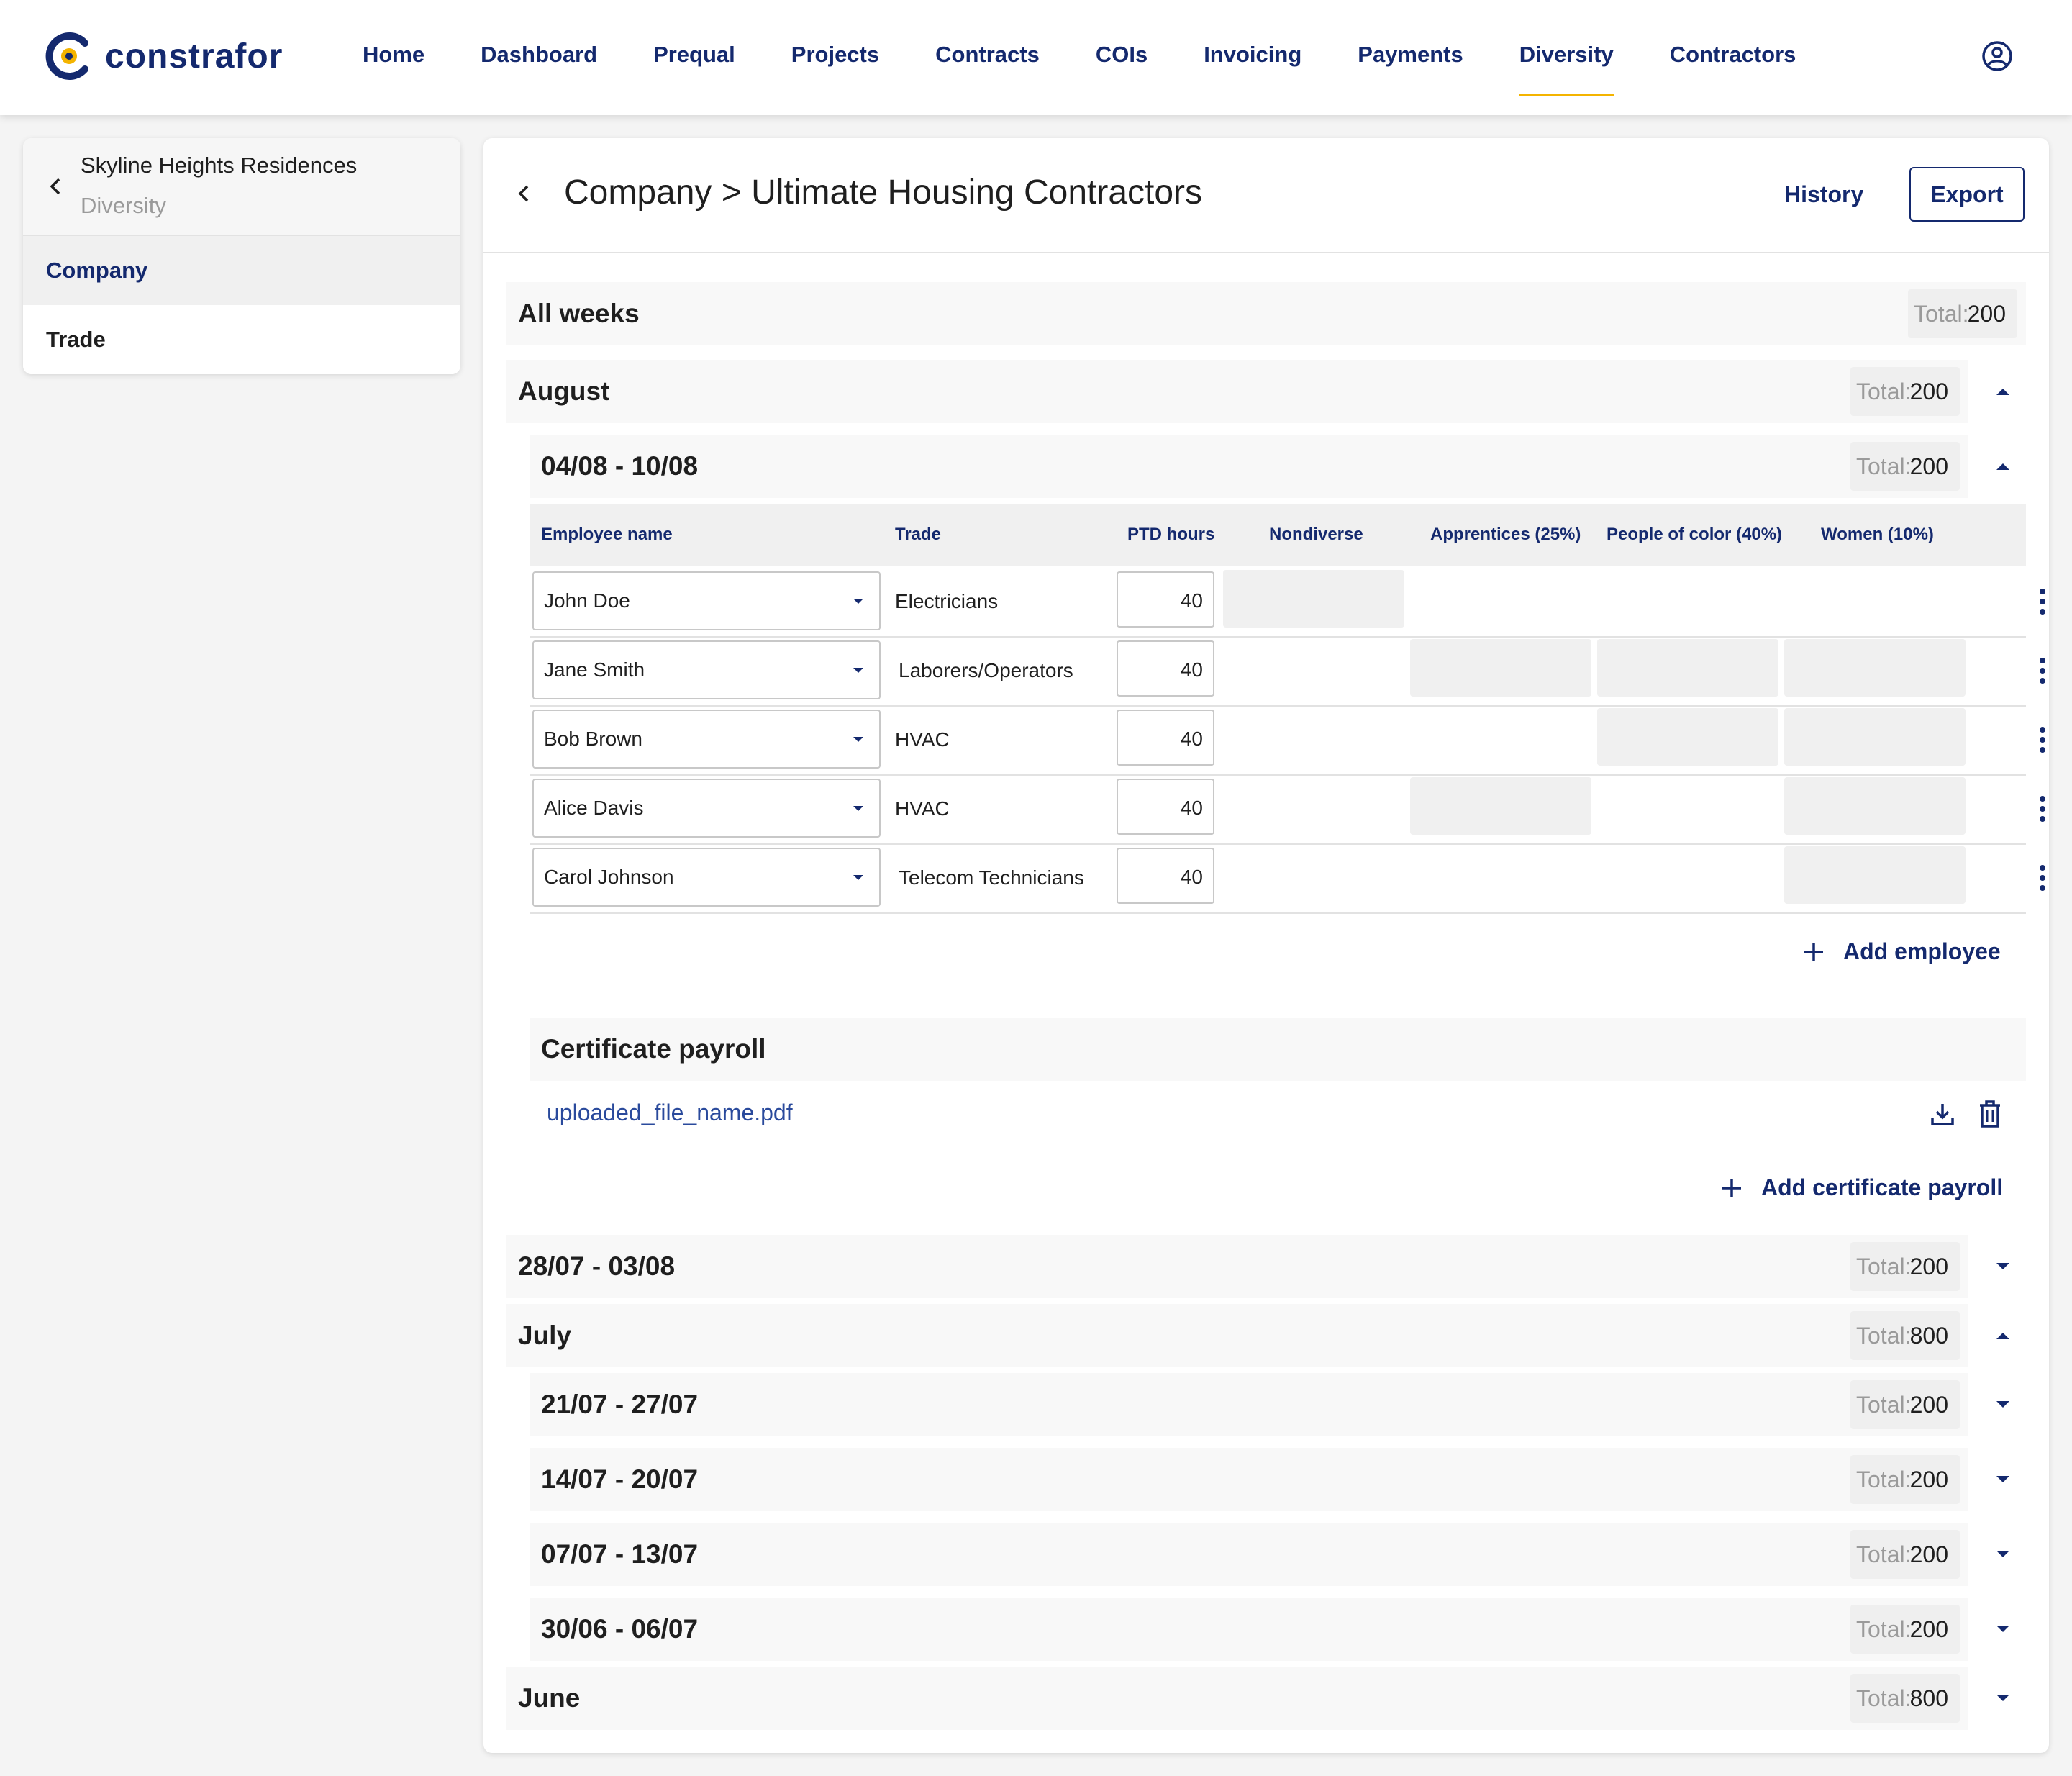 Image resolution: width=2072 pixels, height=1776 pixels. What do you see at coordinates (707, 600) in the screenshot?
I see `employee-select: John Doe` at bounding box center [707, 600].